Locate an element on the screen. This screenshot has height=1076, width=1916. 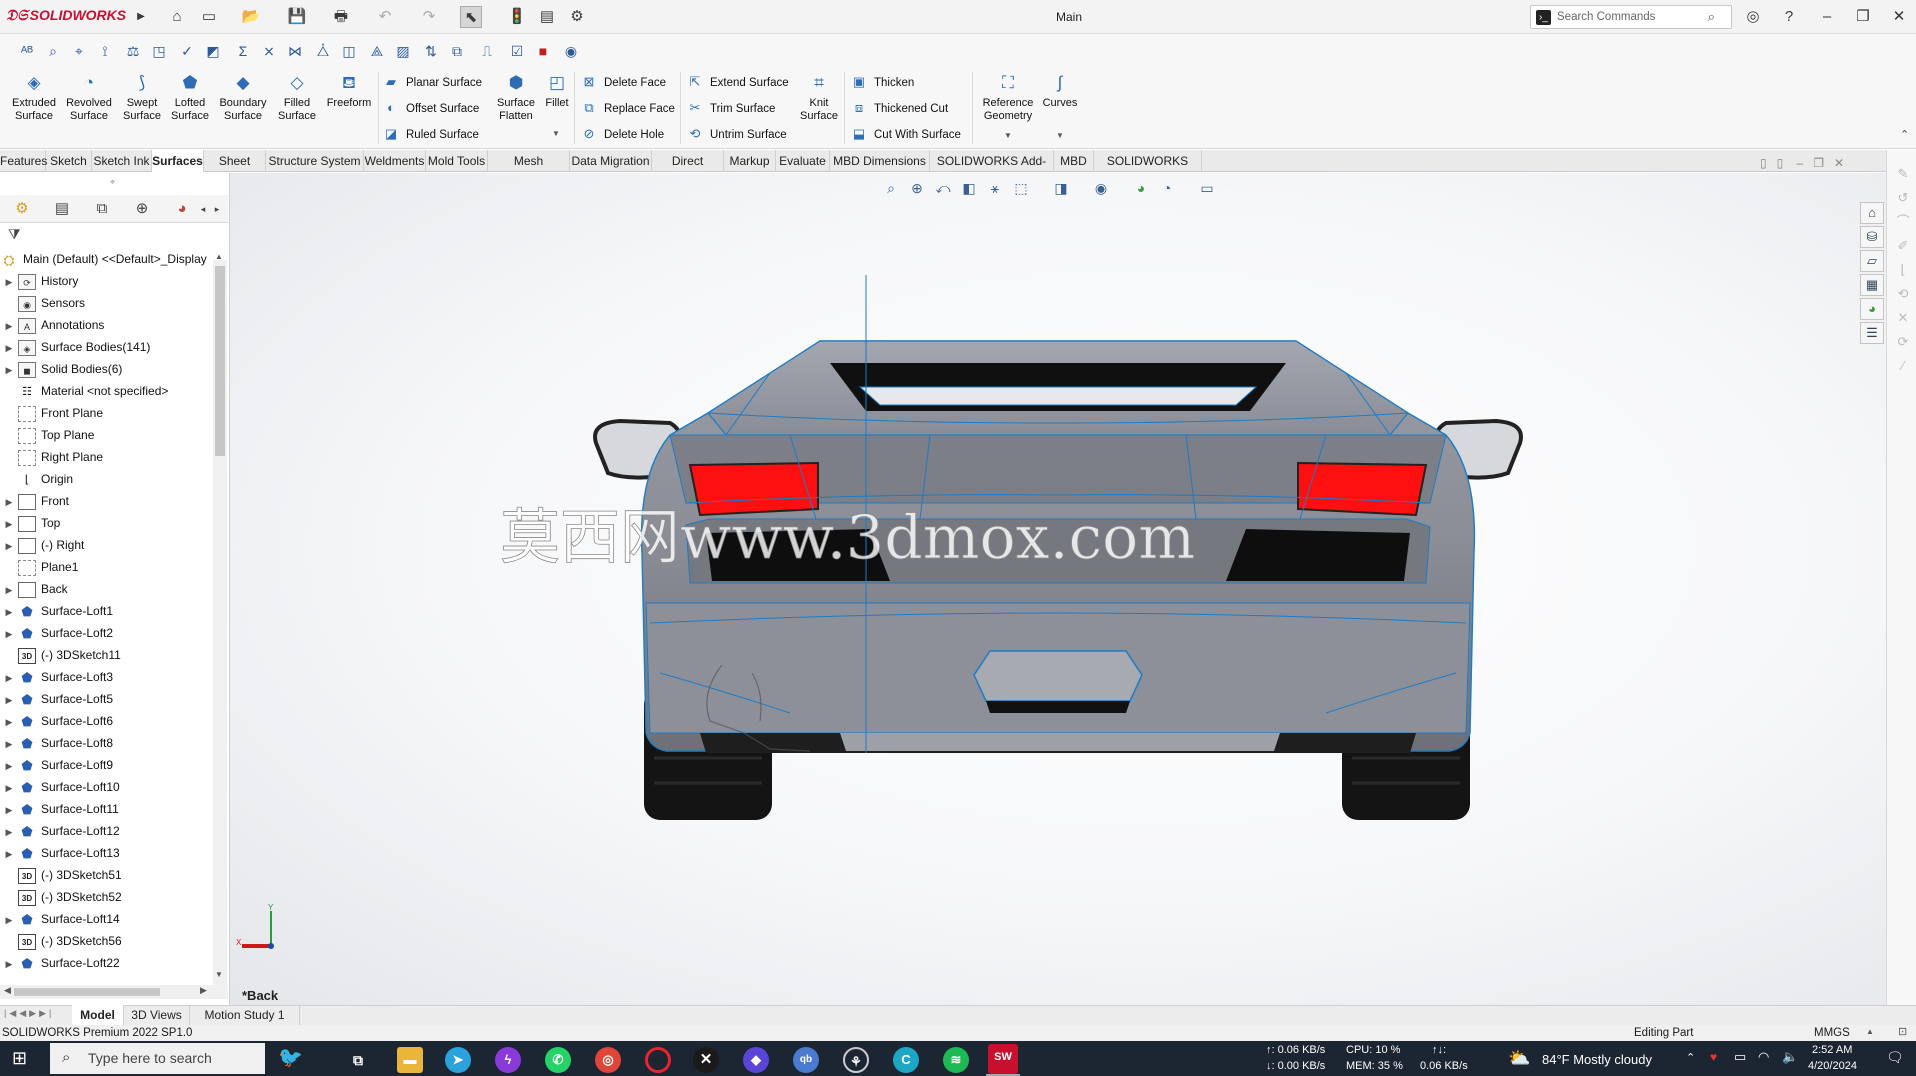
tab-3d-views: 3D Views is located at coordinates (157, 1015).